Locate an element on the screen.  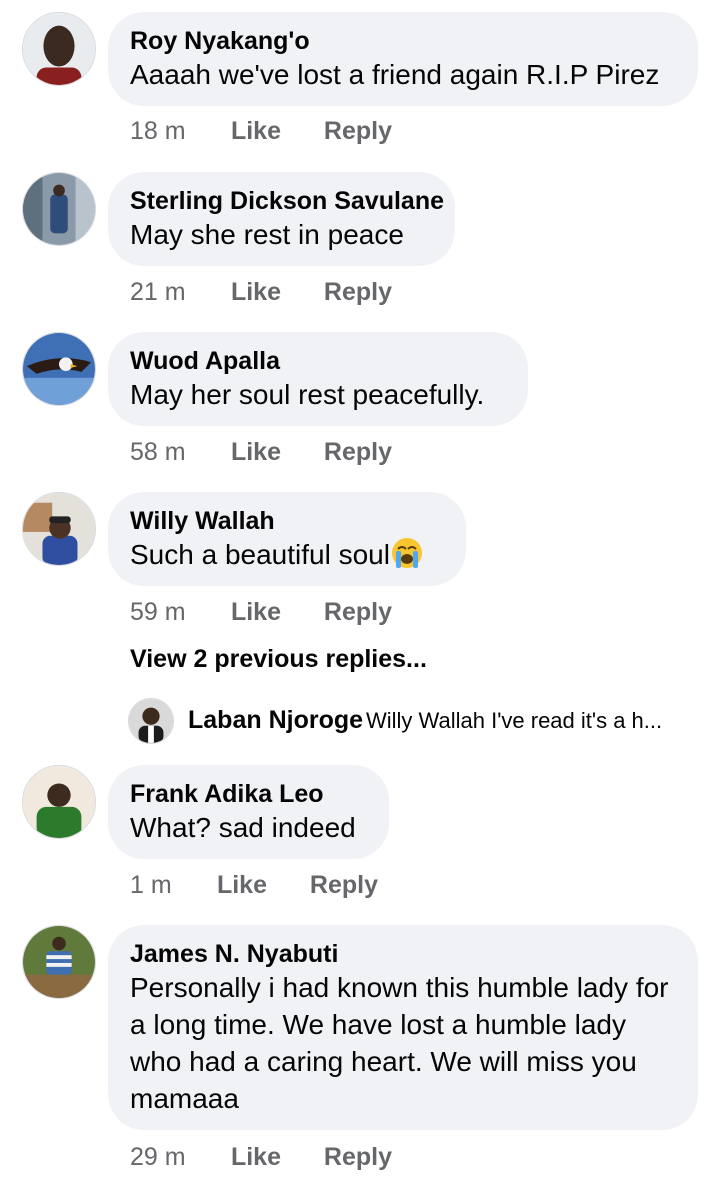
comment-bubble: Frank Adika Leo What? sad indeed is located at coordinates (248, 812).